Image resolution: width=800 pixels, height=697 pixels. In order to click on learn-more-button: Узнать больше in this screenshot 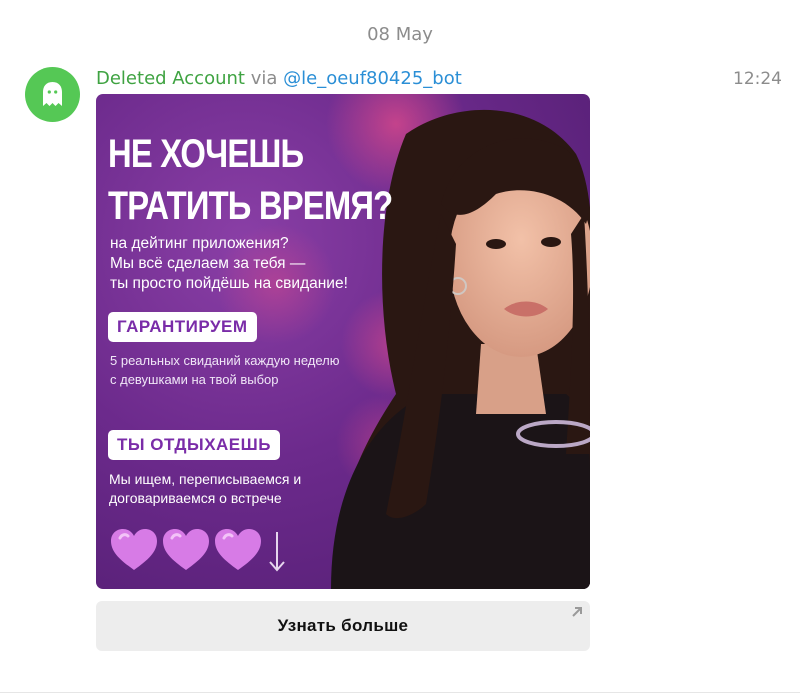, I will do `click(343, 626)`.